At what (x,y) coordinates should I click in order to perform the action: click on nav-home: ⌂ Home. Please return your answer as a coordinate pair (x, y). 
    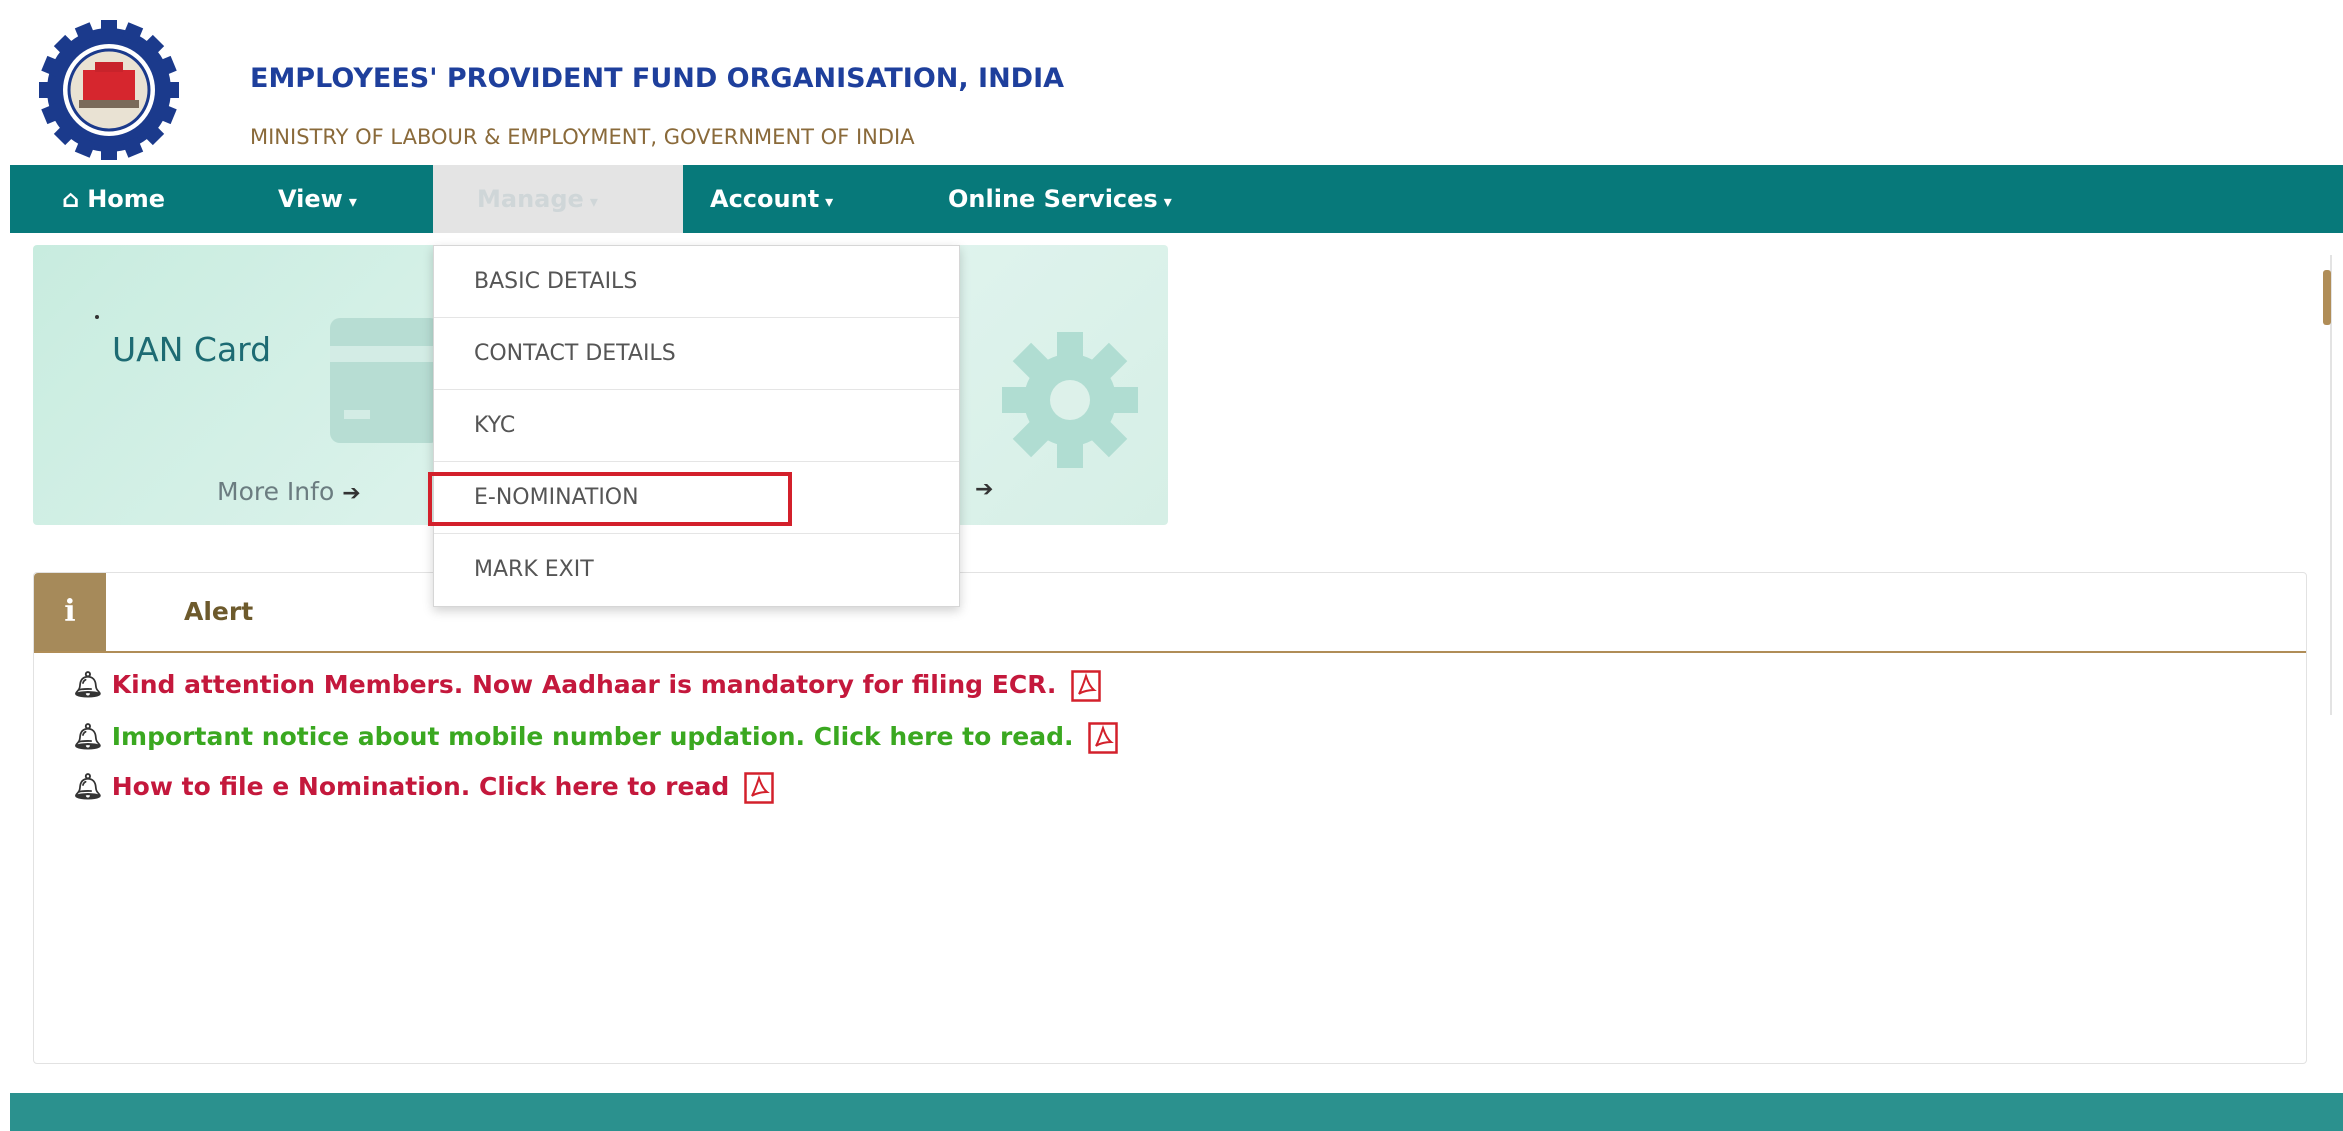
    Looking at the image, I should click on (113, 199).